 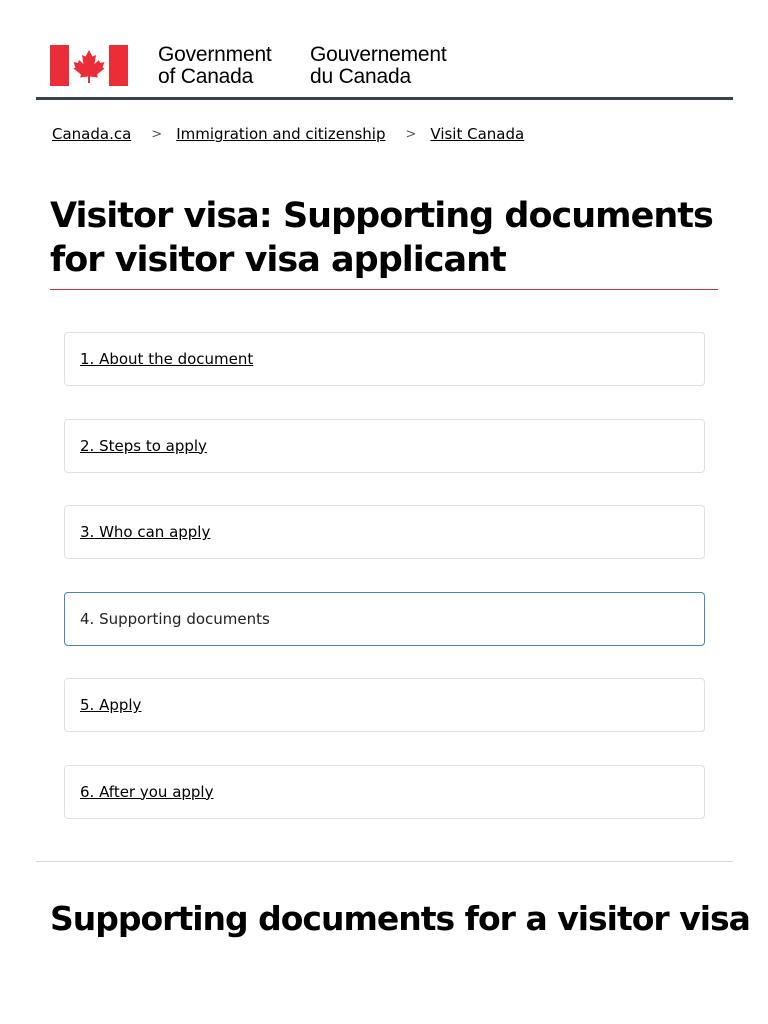 I want to click on section-title: Supporting documents for a visitor visa, so click(x=400, y=918).